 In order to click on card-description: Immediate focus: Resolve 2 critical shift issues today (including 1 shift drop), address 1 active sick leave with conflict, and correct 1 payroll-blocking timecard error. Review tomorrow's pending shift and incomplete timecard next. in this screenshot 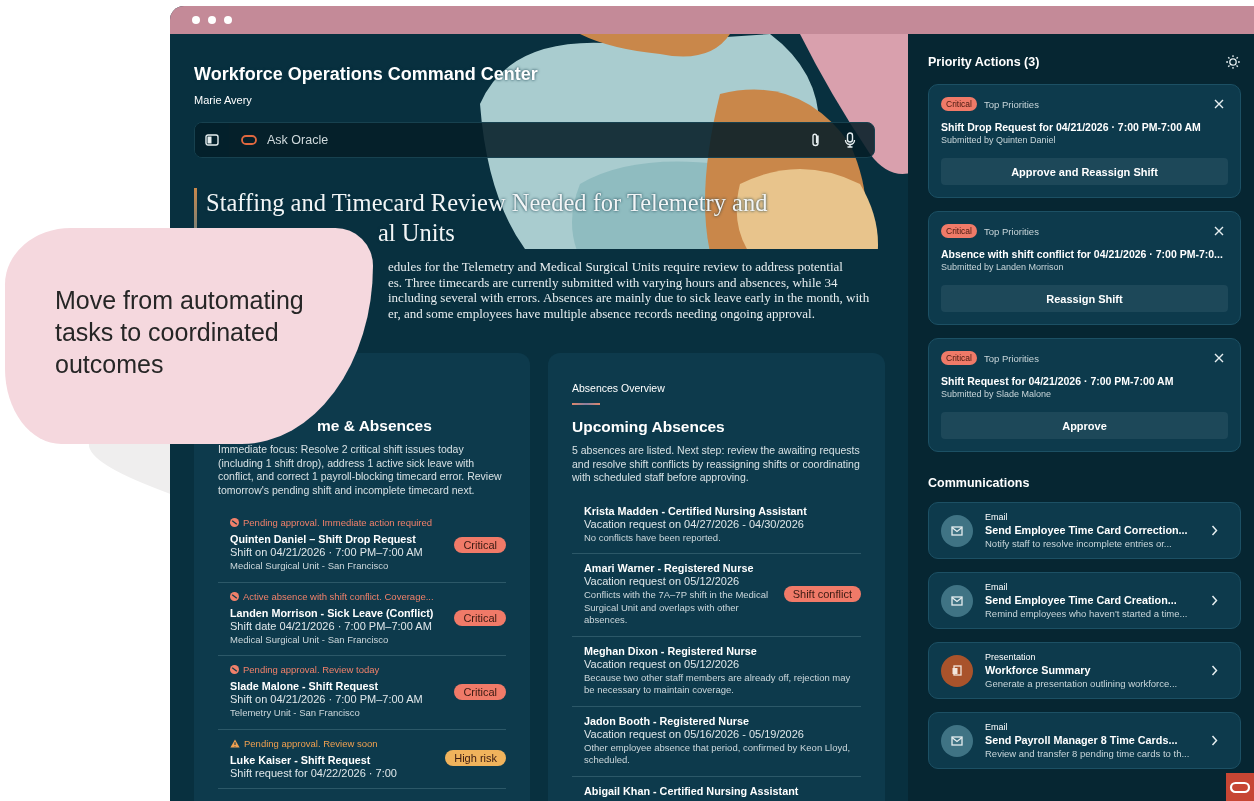, I will do `click(360, 470)`.